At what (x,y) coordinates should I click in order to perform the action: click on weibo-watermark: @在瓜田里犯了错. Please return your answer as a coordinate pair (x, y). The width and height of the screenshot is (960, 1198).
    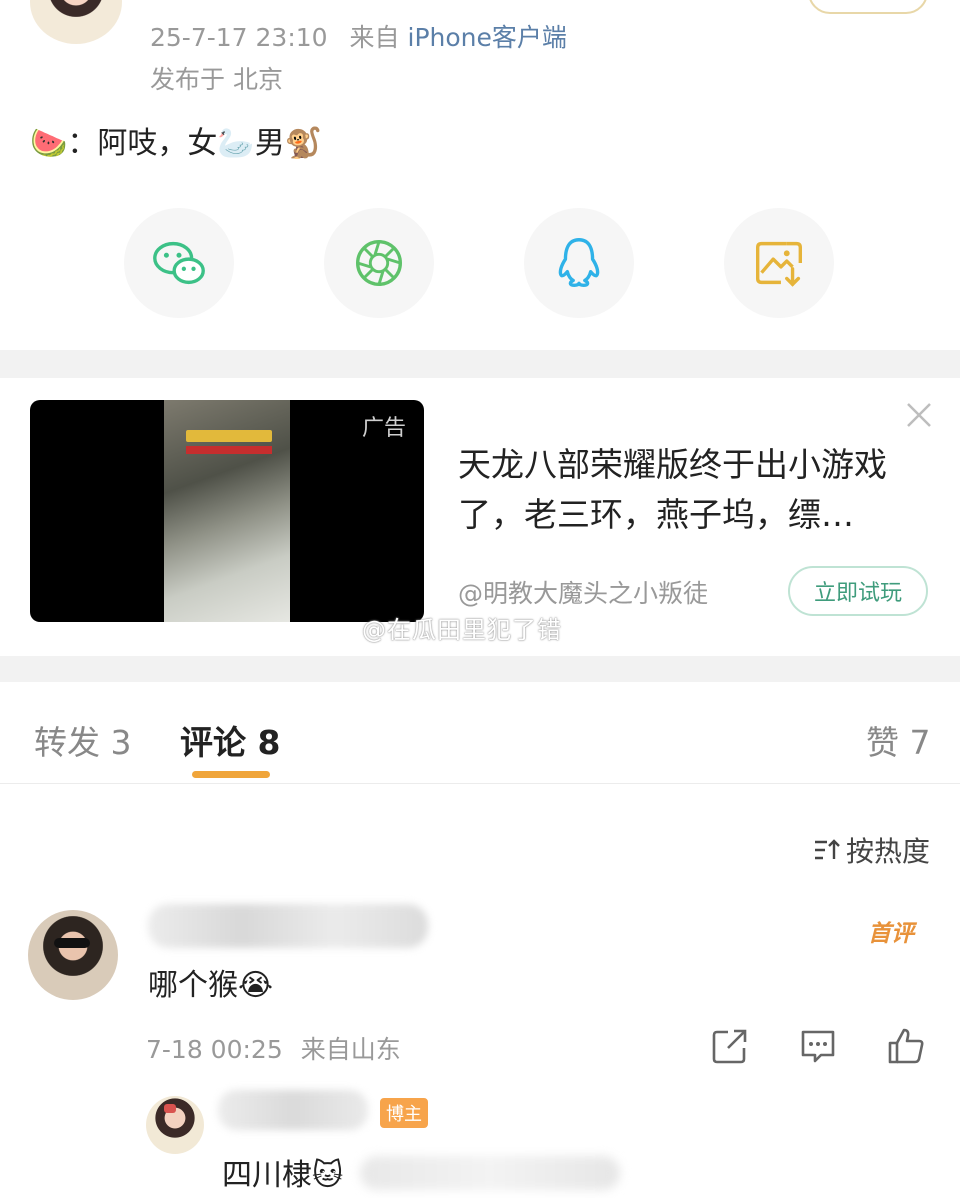
    Looking at the image, I should click on (462, 630).